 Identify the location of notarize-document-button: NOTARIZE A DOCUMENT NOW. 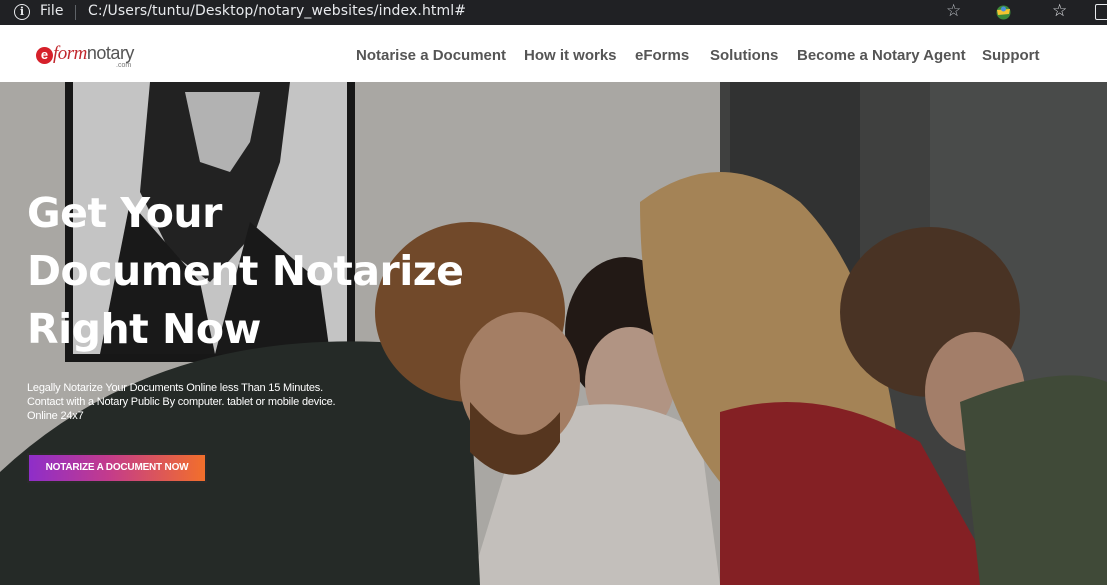
(117, 468).